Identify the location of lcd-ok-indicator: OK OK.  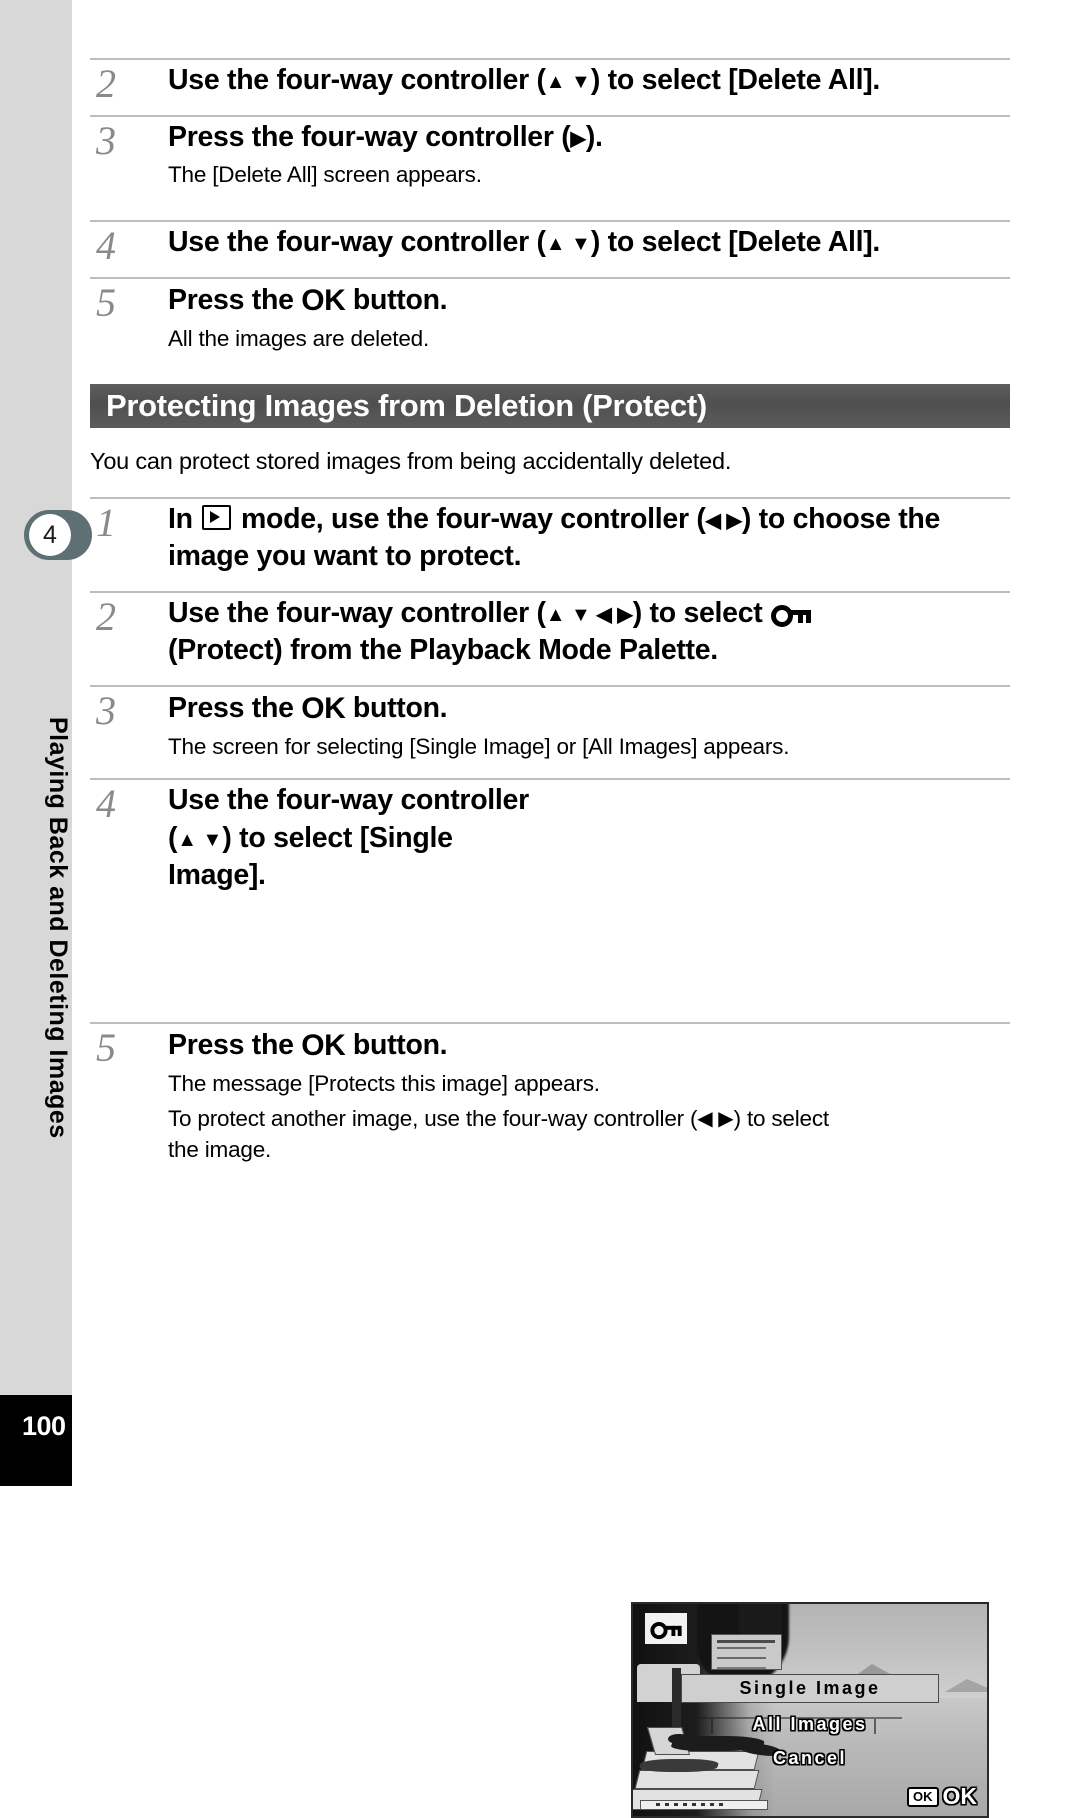
(942, 1796).